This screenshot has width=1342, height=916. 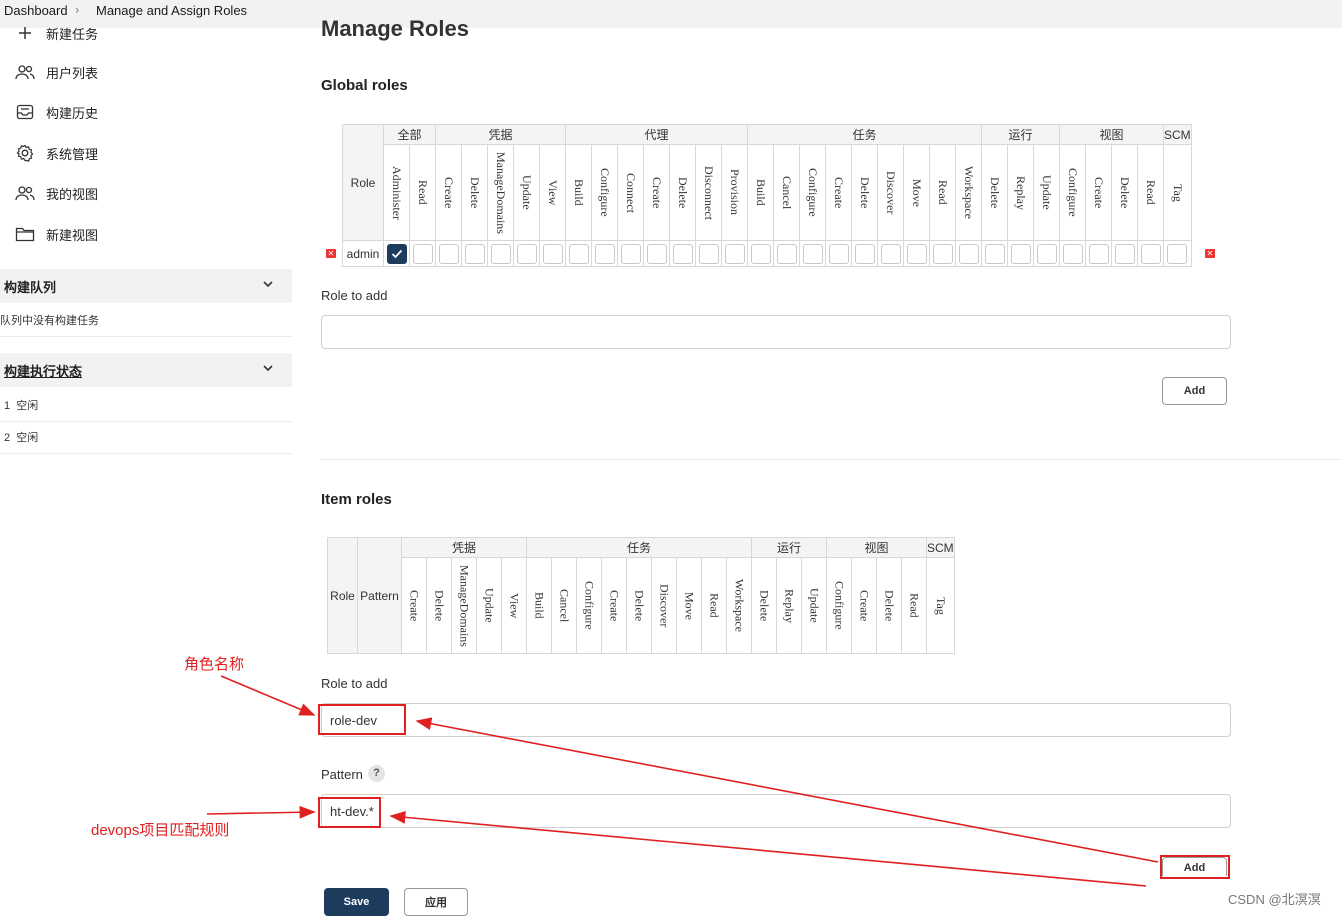 What do you see at coordinates (553, 192) in the screenshot?
I see `permission-name: View` at bounding box center [553, 192].